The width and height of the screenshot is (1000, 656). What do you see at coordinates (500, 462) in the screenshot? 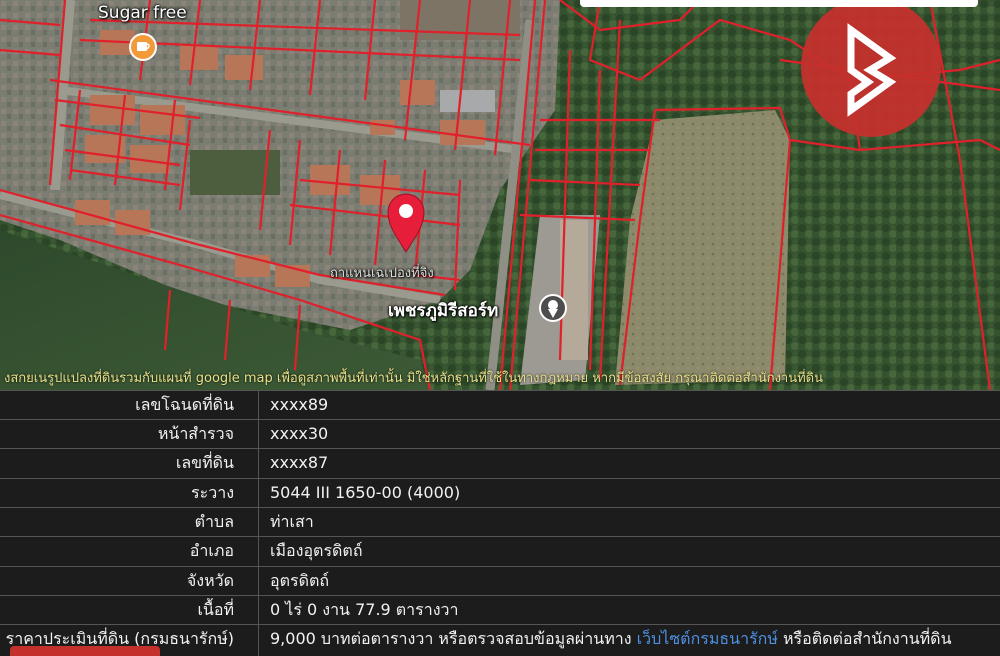
I see `table-row: เลขที่ดิน xxxx87` at bounding box center [500, 462].